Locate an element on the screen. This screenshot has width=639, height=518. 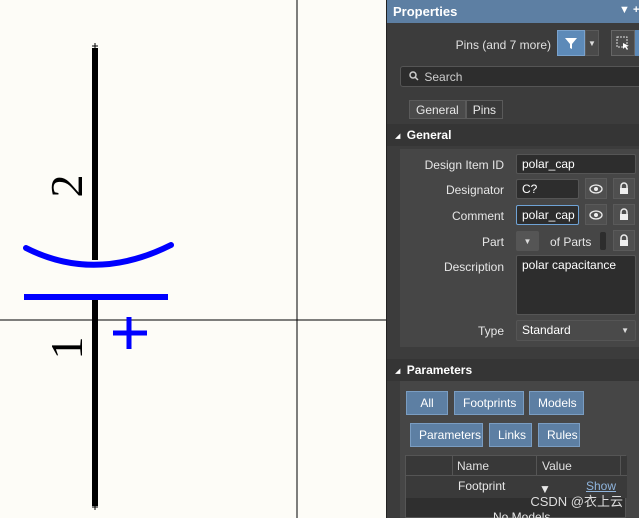
designator-visibility-toggle is located at coordinates (596, 188).